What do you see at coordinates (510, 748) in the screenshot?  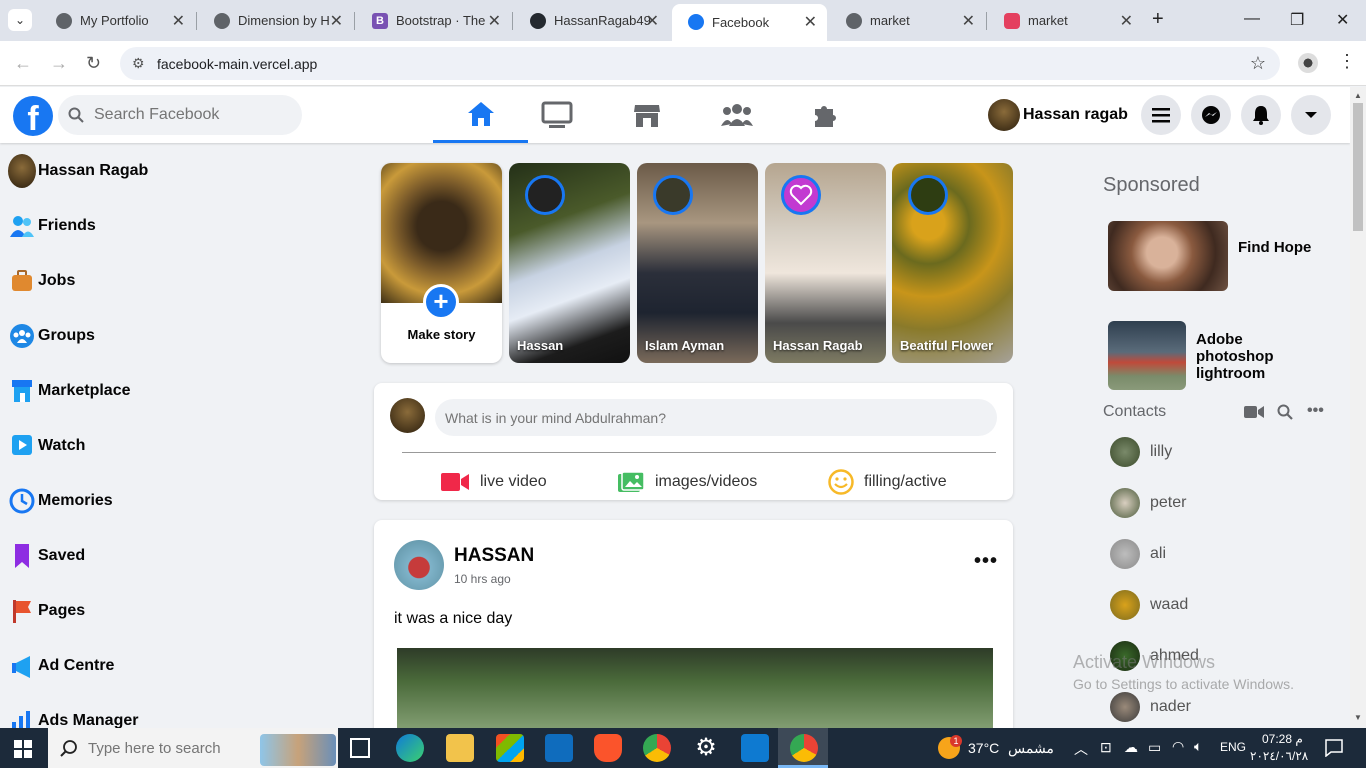 I see `store-icon` at bounding box center [510, 748].